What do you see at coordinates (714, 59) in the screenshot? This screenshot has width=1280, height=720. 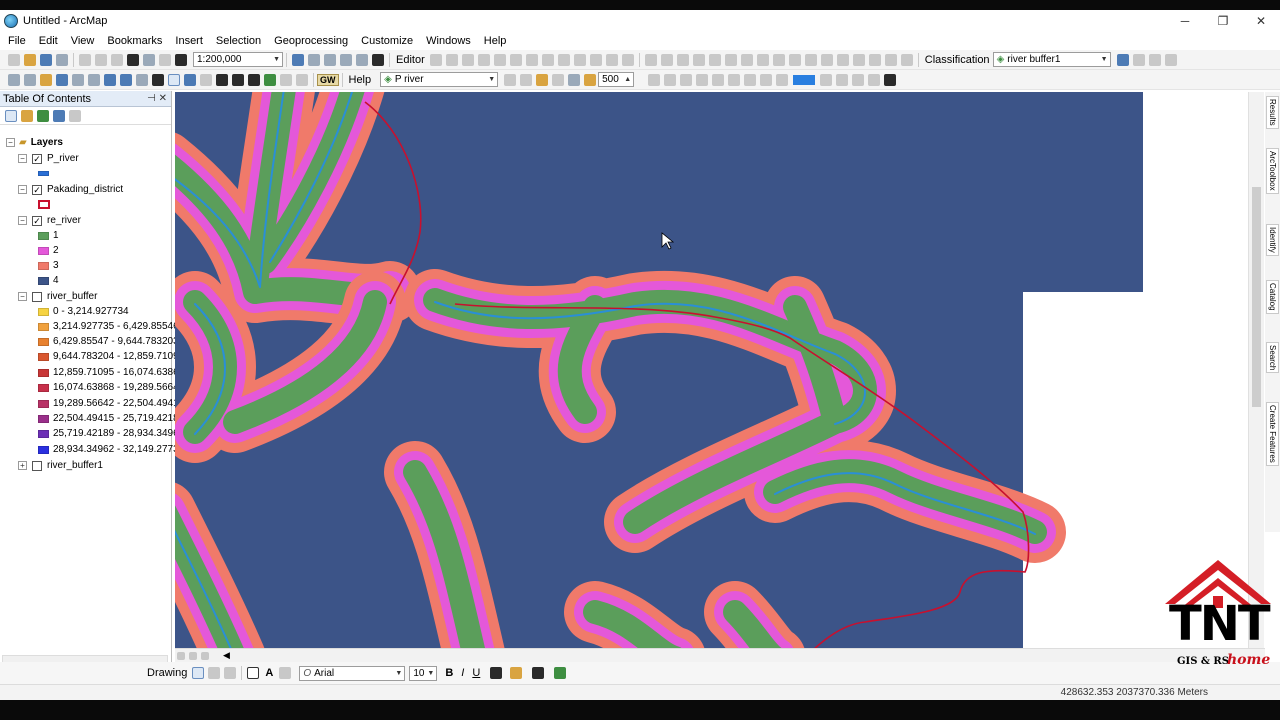 I see `geometric-network-icon` at bounding box center [714, 59].